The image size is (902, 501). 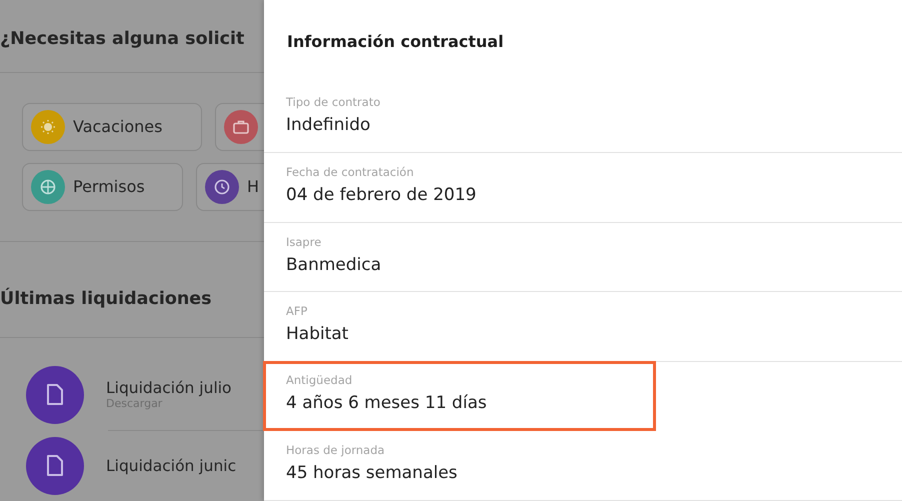 I want to click on section-title: ¿Necesitas alguna solicit, so click(x=123, y=39).